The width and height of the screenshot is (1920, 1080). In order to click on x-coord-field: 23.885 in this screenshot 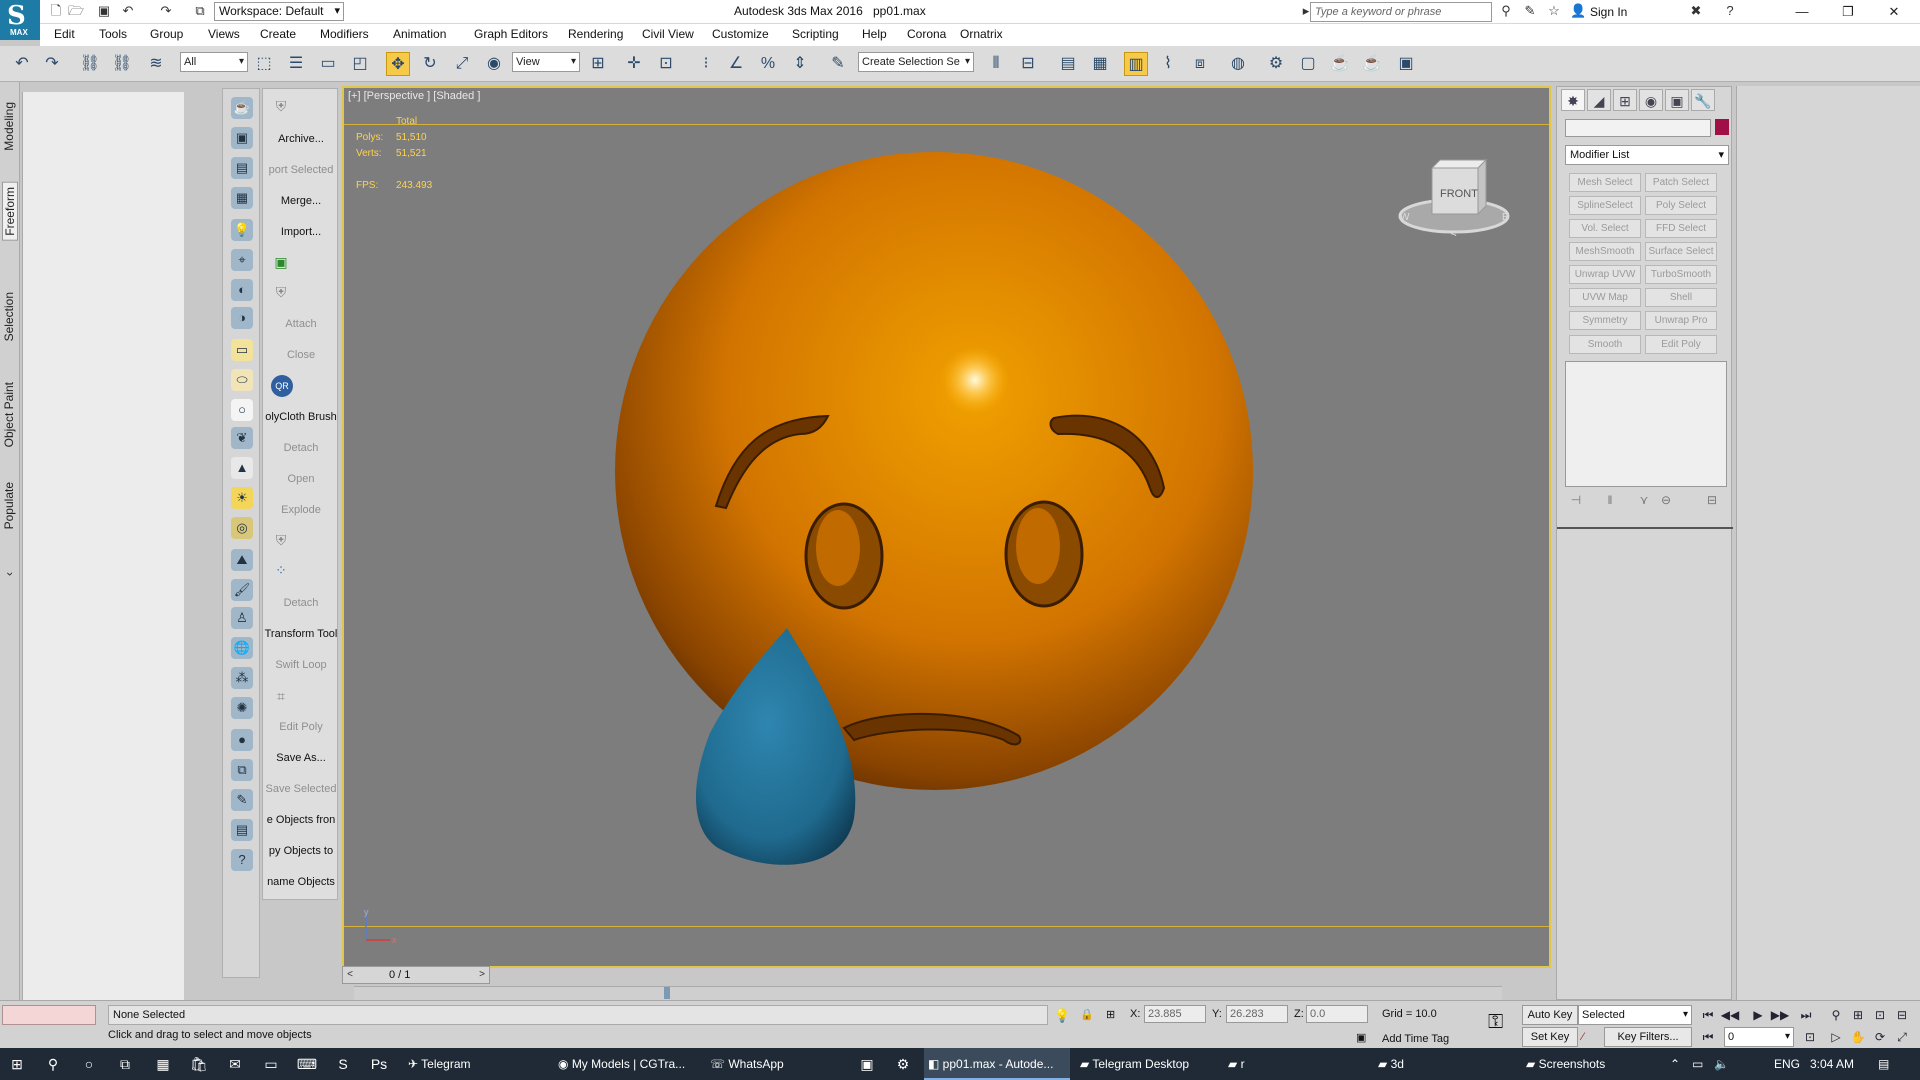, I will do `click(1175, 1014)`.